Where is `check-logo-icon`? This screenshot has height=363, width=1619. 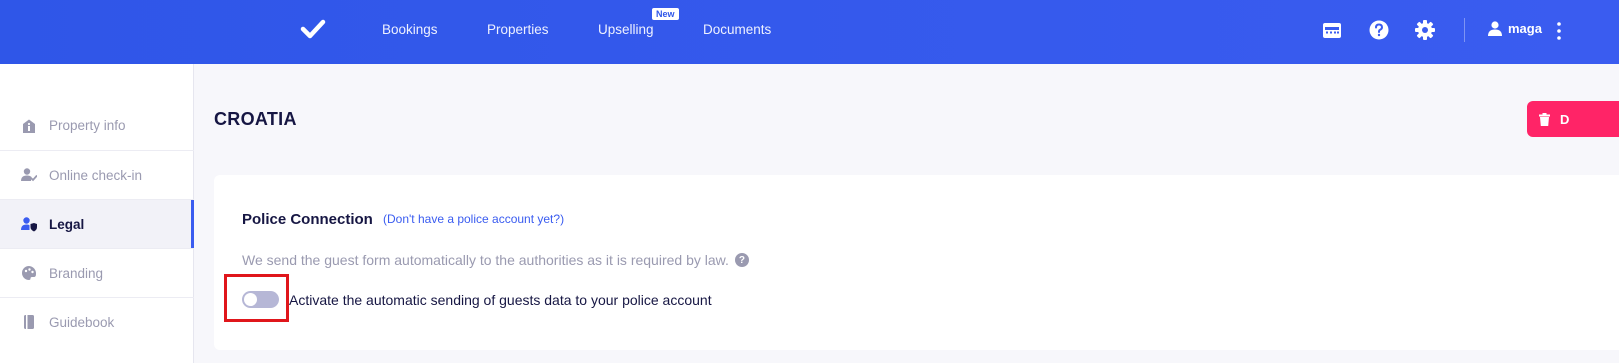
check-logo-icon is located at coordinates (313, 29).